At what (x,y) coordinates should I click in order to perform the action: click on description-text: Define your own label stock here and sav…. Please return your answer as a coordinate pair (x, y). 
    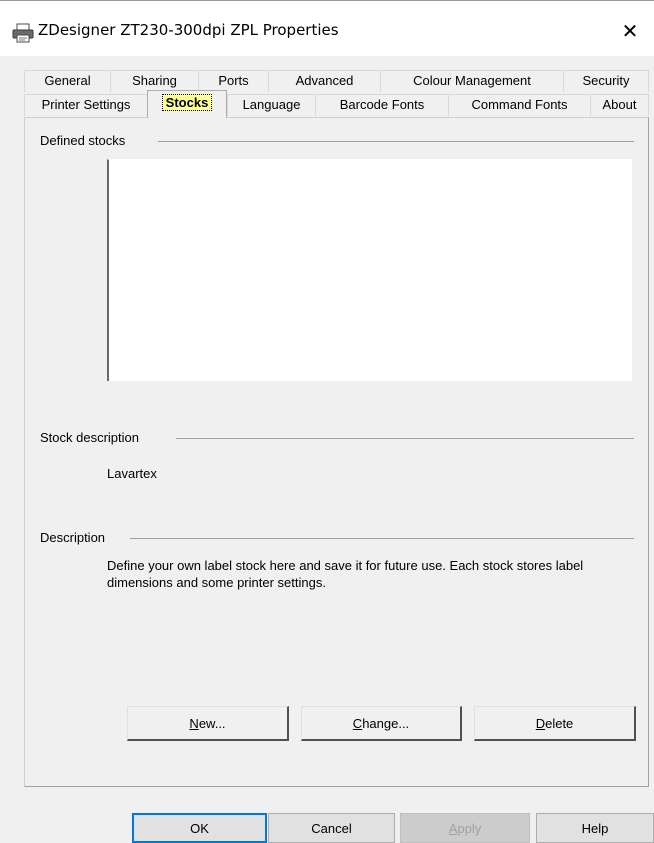
    Looking at the image, I should click on (345, 574).